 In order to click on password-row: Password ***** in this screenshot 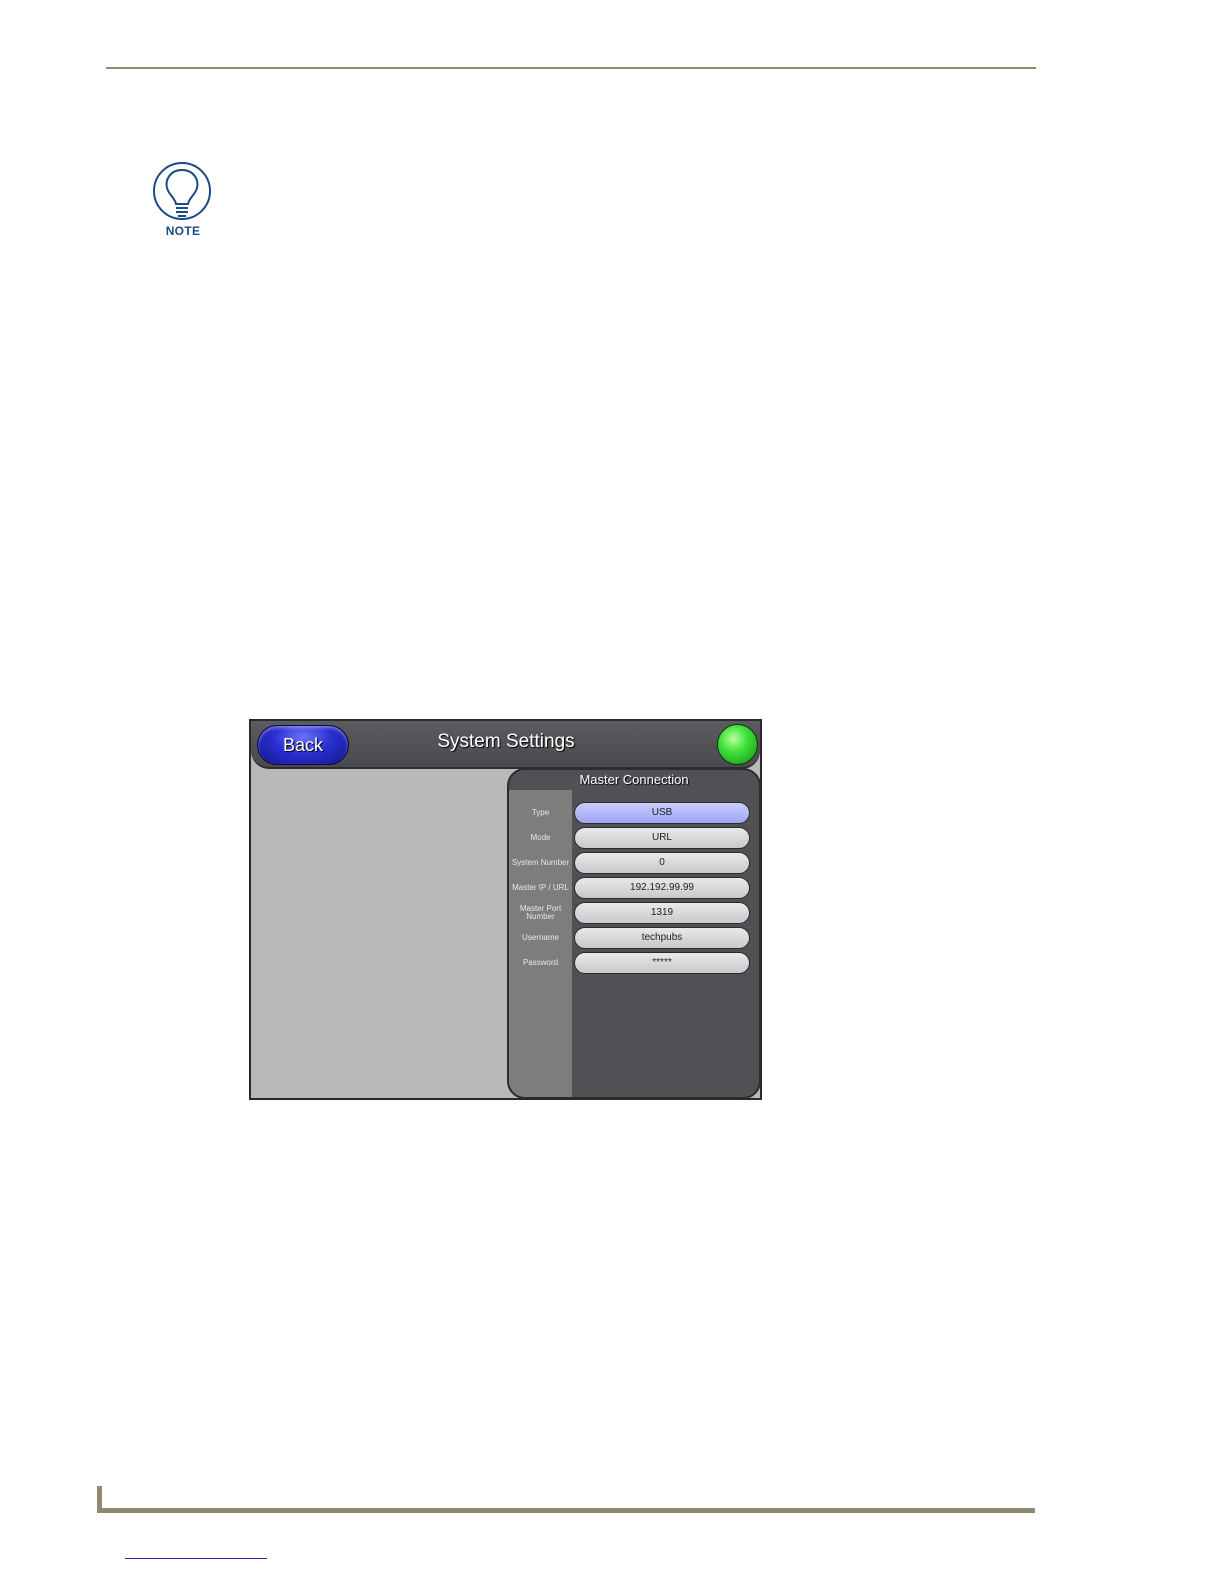, I will do `click(634, 963)`.